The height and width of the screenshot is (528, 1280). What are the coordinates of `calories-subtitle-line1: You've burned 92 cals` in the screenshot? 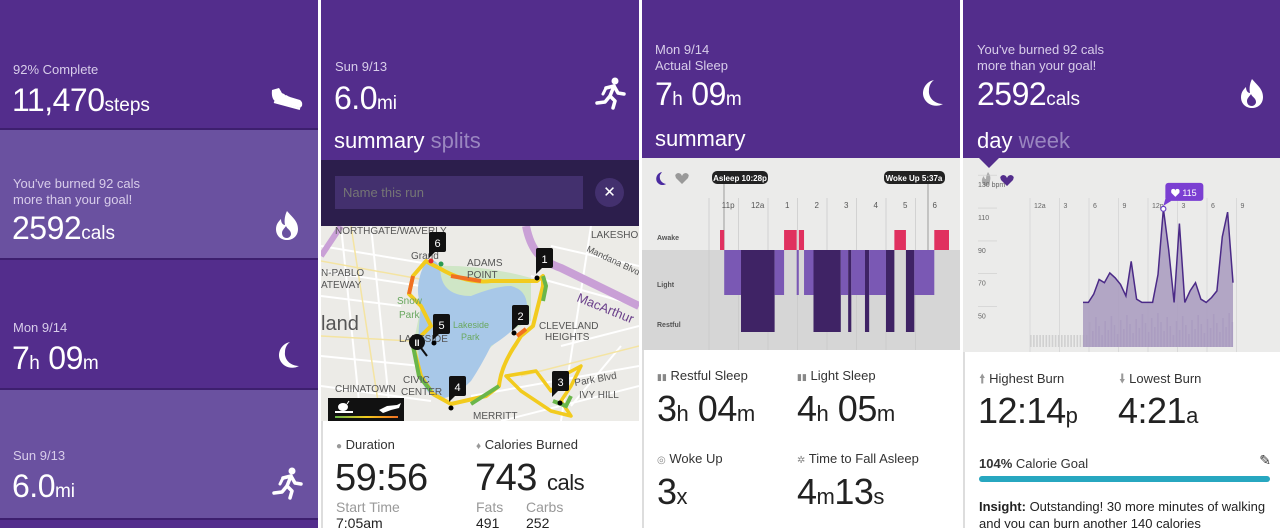 It's located at (77, 183).